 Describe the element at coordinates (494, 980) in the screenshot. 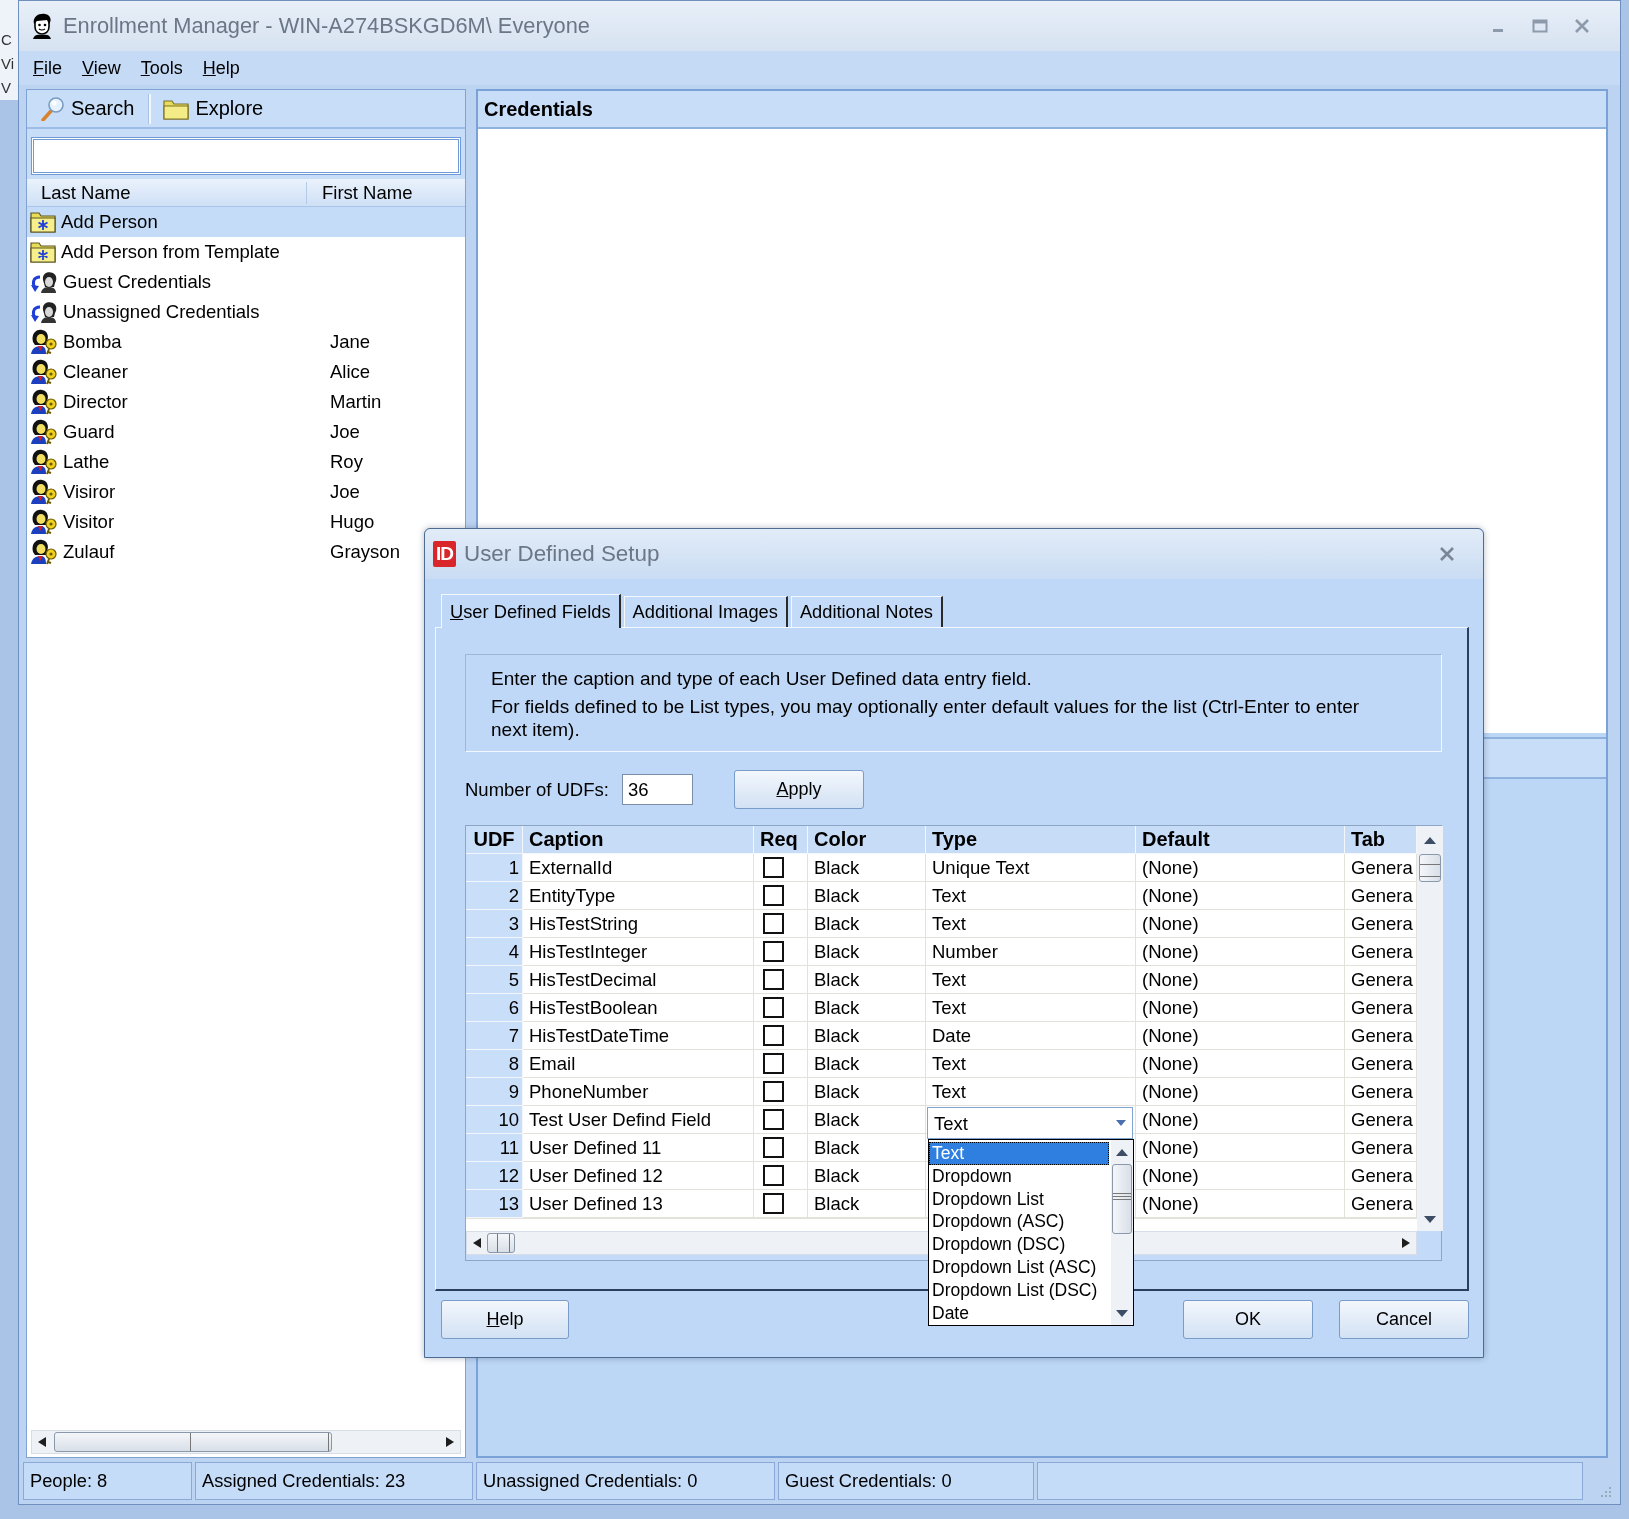

I see `row-number-cell: 5` at that location.